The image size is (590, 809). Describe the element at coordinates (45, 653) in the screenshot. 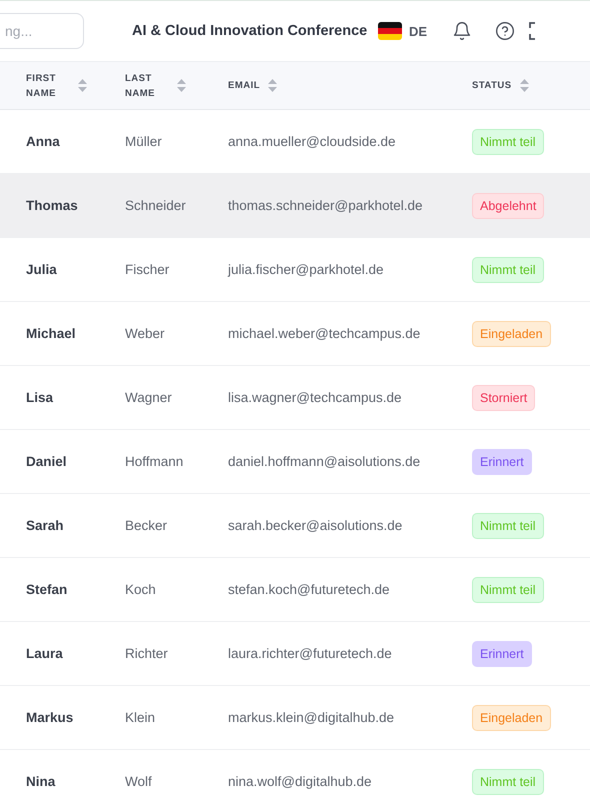

I see `first-name-cell-text: Laura` at that location.